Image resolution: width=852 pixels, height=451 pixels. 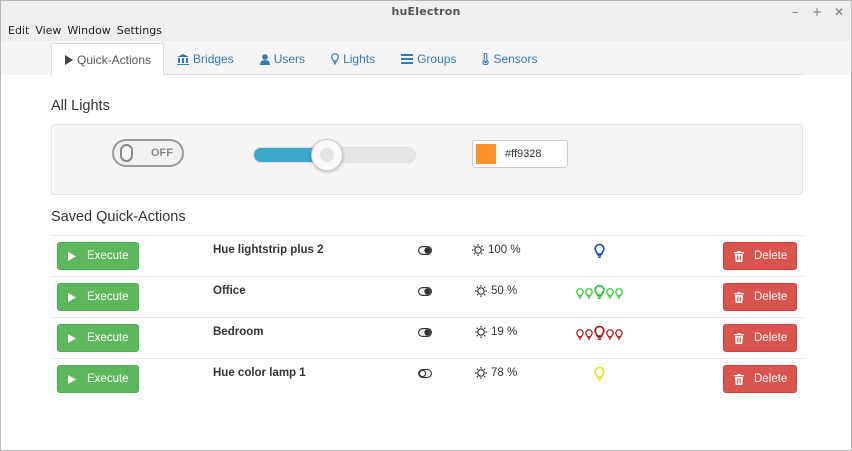 What do you see at coordinates (407, 59) in the screenshot?
I see `list-icon` at bounding box center [407, 59].